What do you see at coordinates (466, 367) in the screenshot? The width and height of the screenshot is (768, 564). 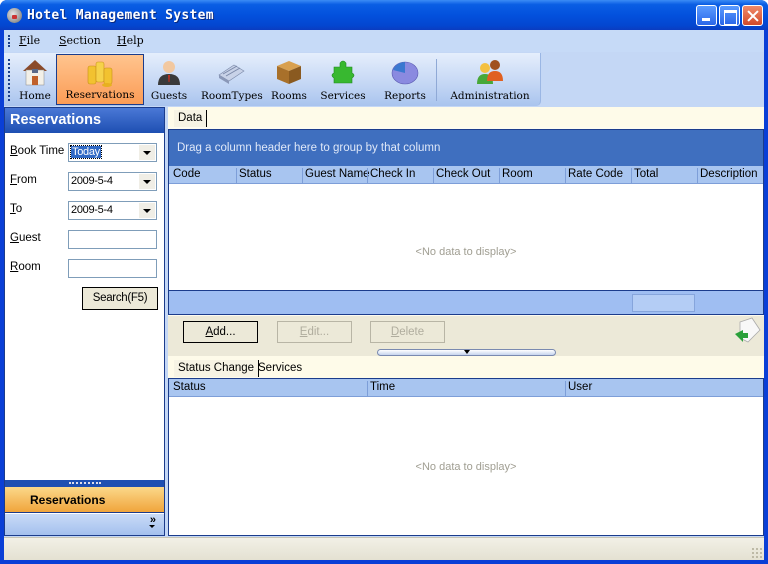 I see `detail-tabstrip: Status Change Services` at bounding box center [466, 367].